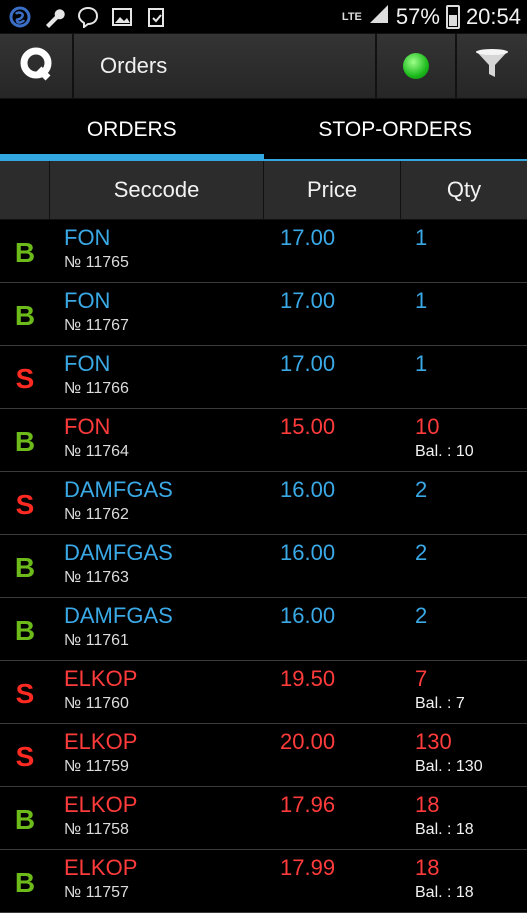 This screenshot has height=913, width=527. Describe the element at coordinates (332, 818) in the screenshot. I see `order-price: 17.96` at that location.